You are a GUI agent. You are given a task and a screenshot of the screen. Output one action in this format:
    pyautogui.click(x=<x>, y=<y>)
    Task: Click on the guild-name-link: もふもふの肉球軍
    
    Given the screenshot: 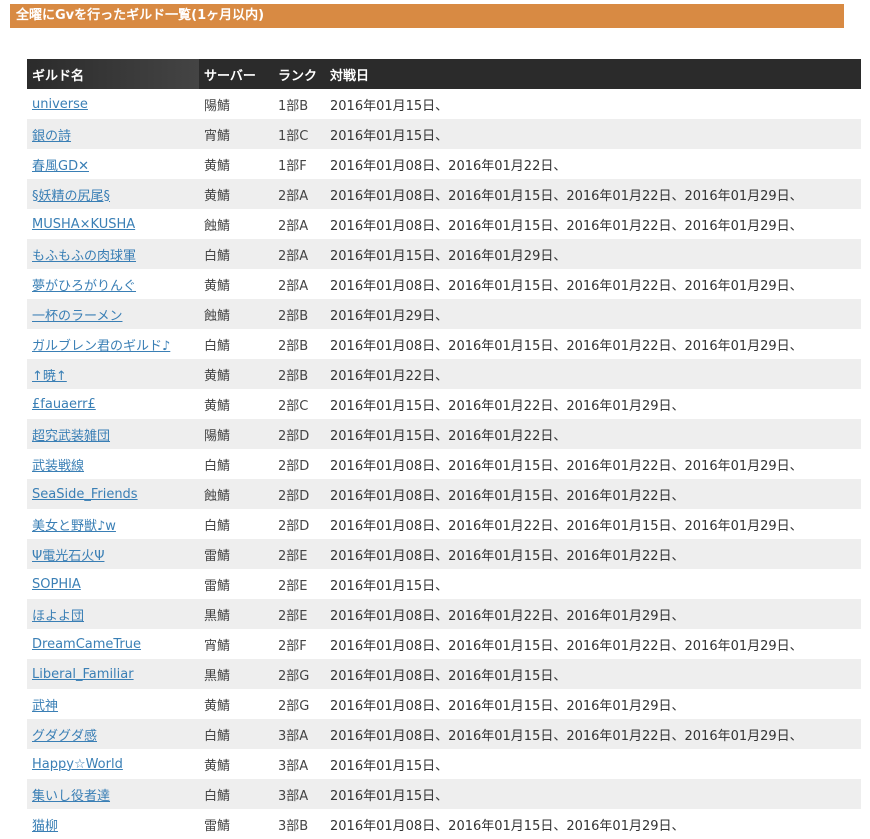 What is the action you would take?
    pyautogui.click(x=84, y=256)
    